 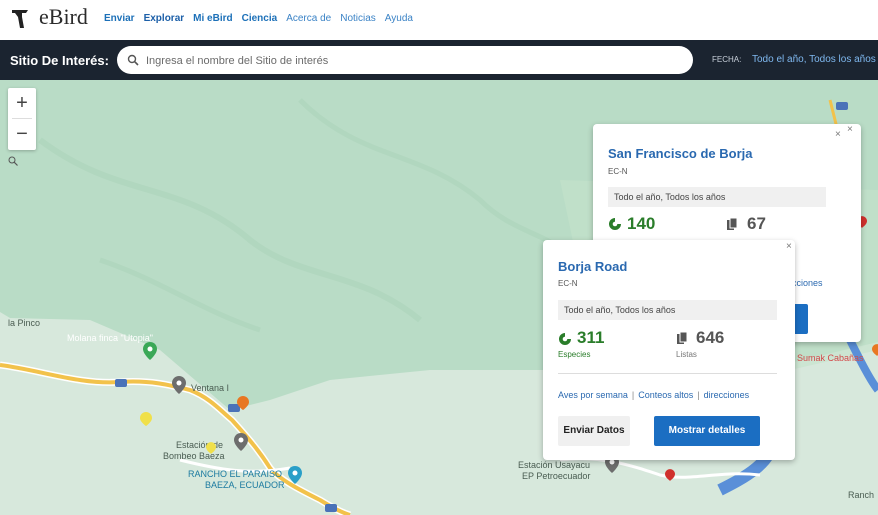 I want to click on hotspot-links: cciones, so click(x=807, y=283).